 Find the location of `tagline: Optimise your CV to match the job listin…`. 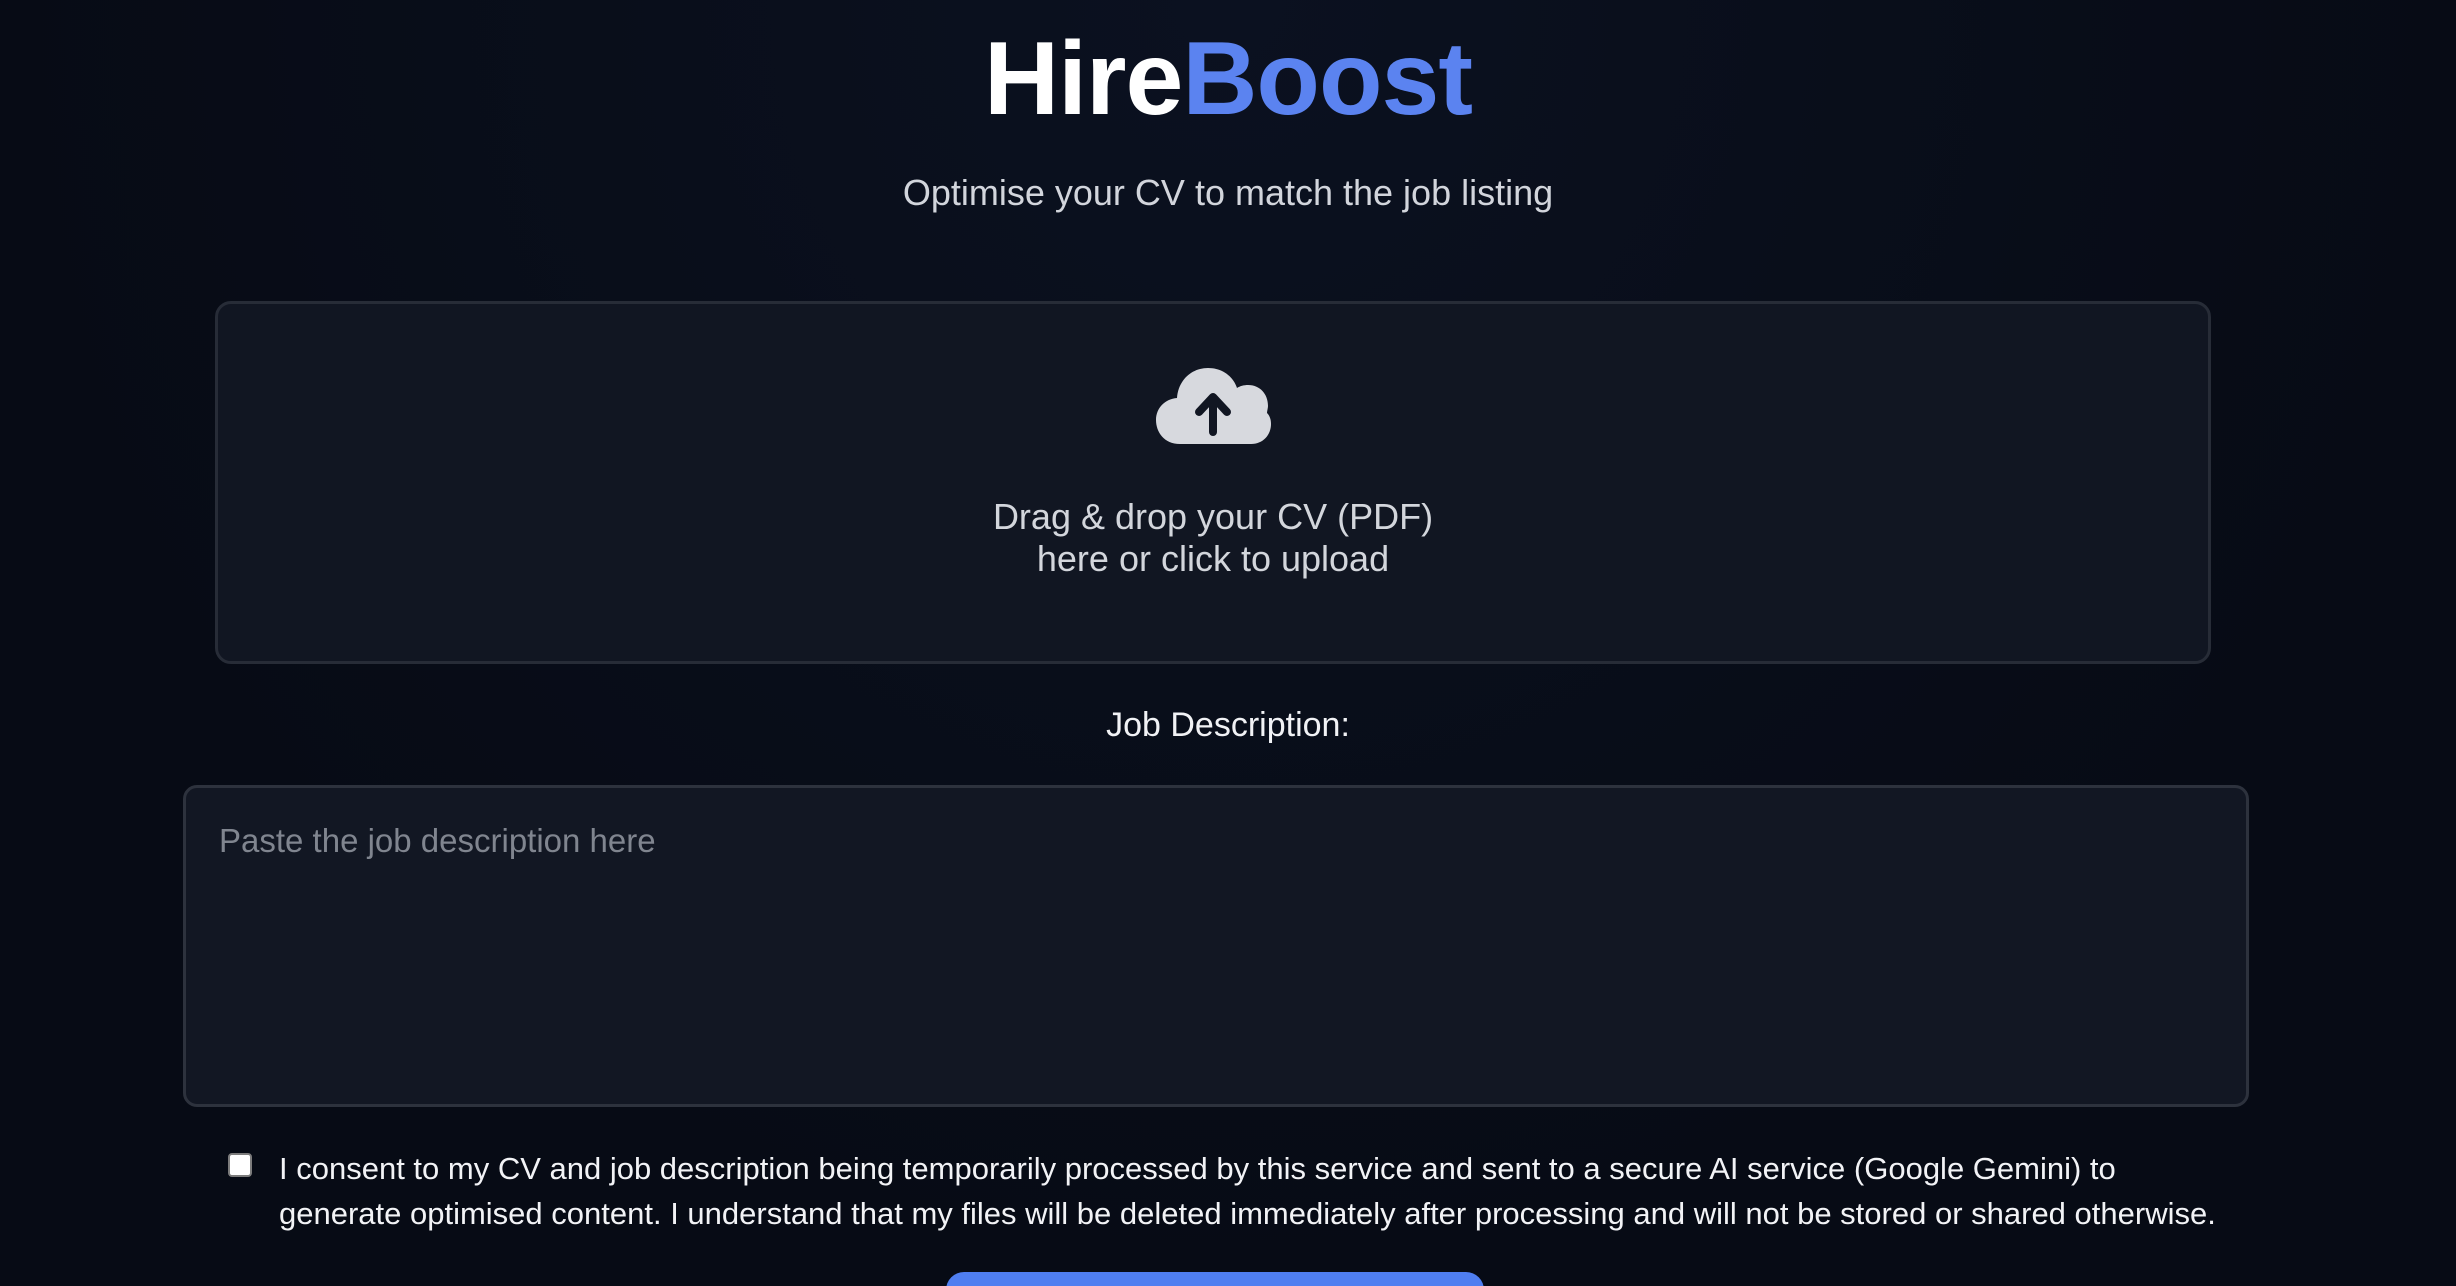

tagline: Optimise your CV to match the job listin… is located at coordinates (1228, 192).